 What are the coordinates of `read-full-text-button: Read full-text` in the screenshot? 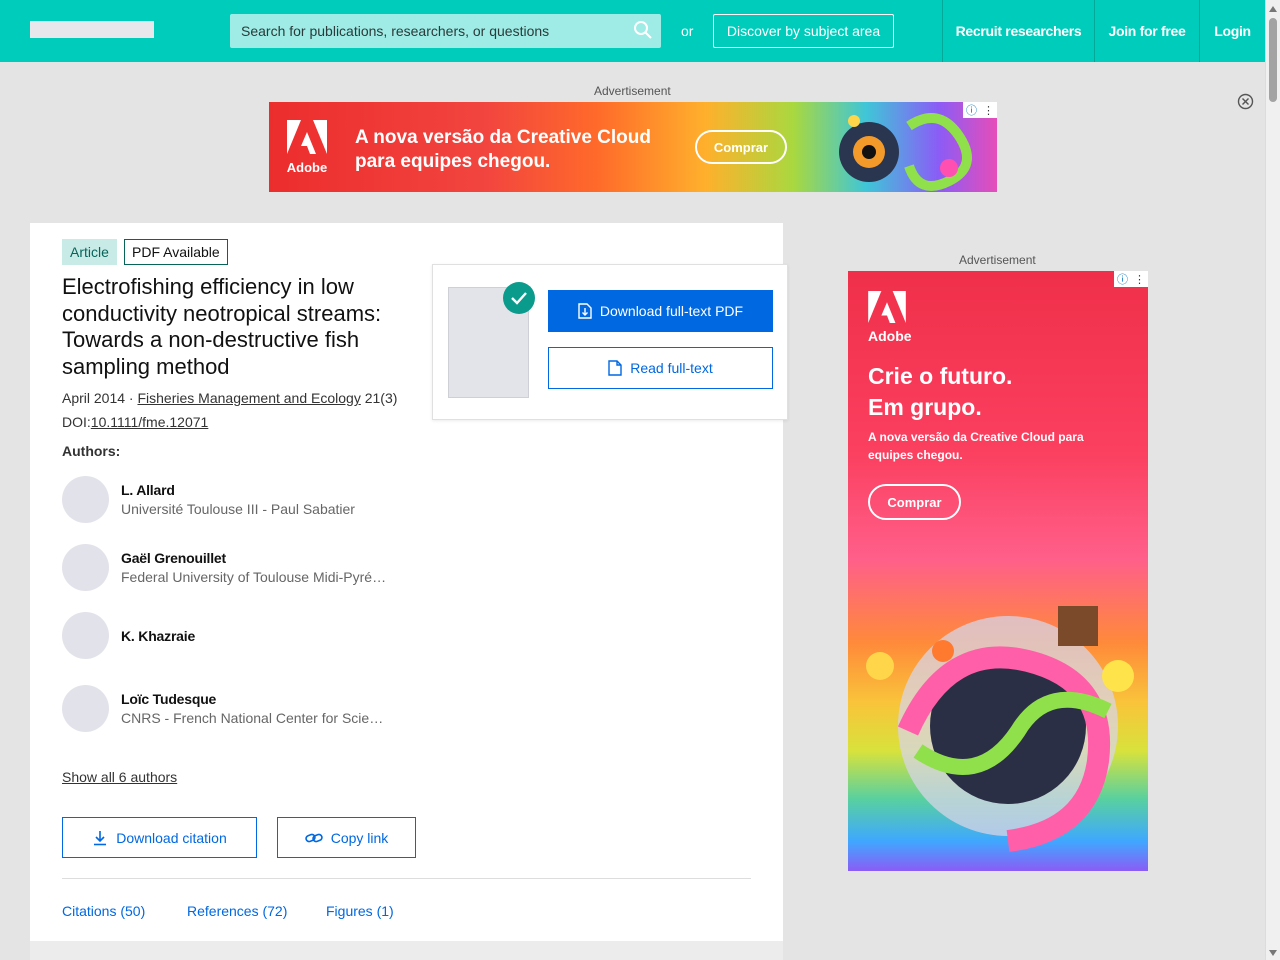 It's located at (660, 368).